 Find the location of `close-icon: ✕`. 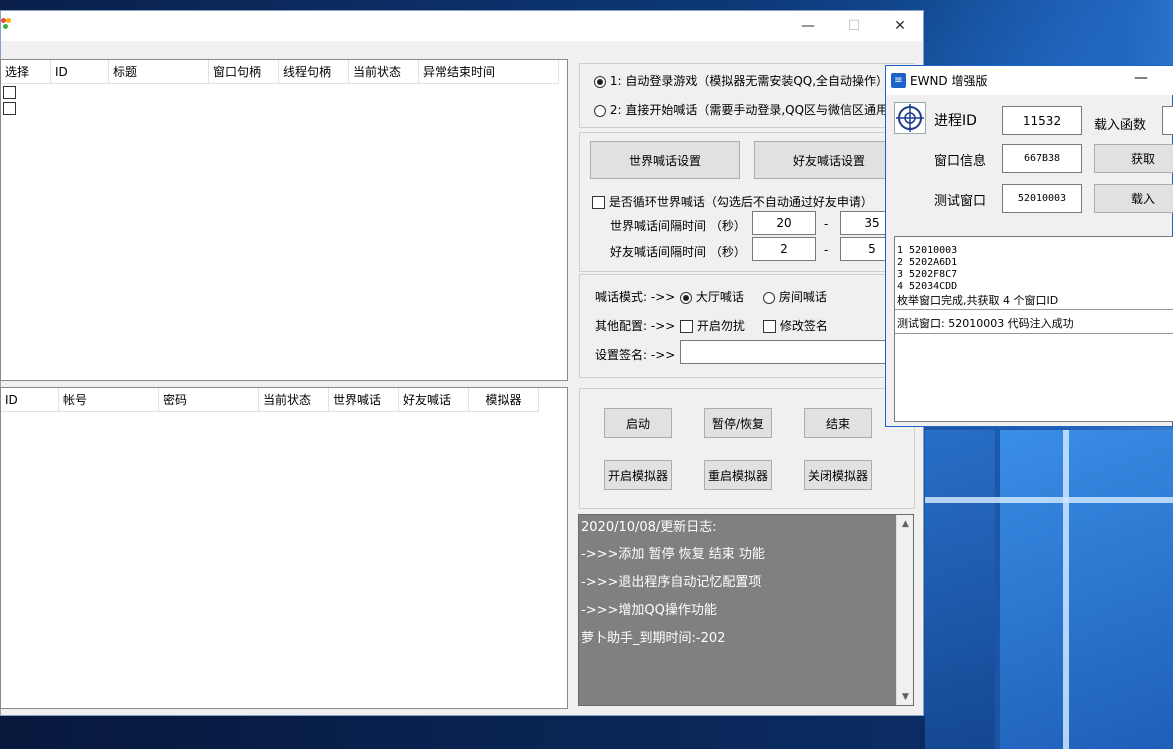

close-icon: ✕ is located at coordinates (900, 26).